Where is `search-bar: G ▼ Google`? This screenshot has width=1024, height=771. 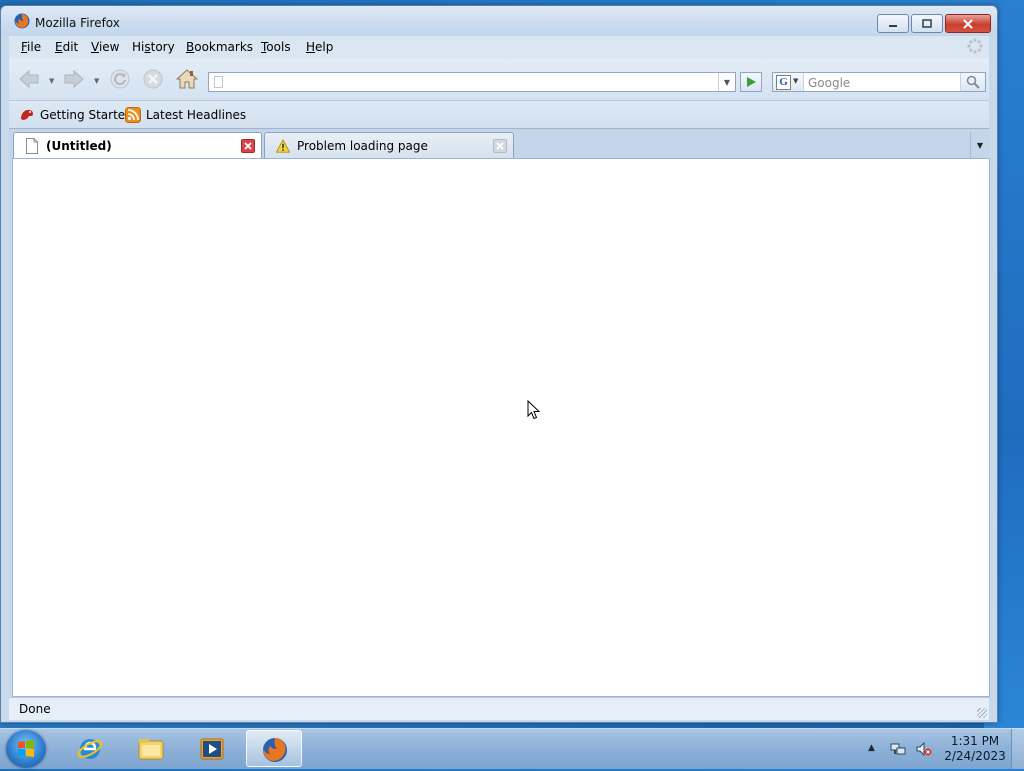 search-bar: G ▼ Google is located at coordinates (879, 82).